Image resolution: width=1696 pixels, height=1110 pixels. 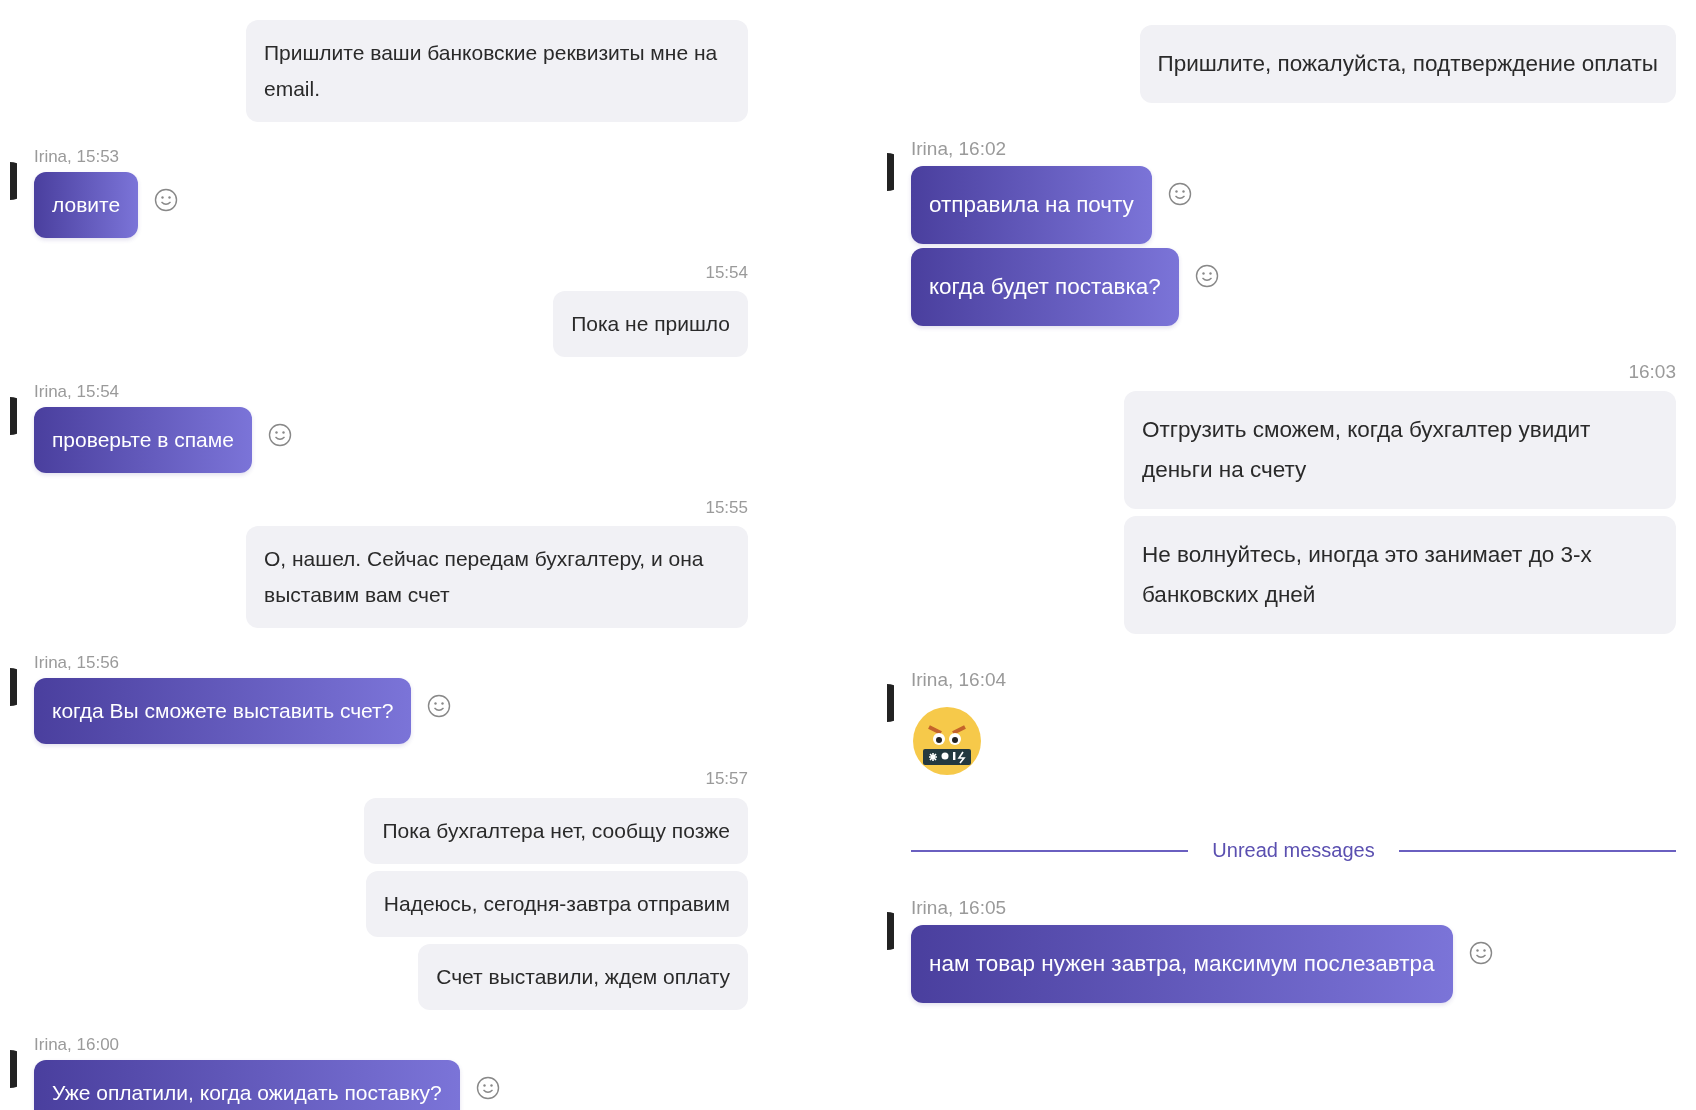 I want to click on sender-time: Irina, 15:53, so click(x=77, y=157).